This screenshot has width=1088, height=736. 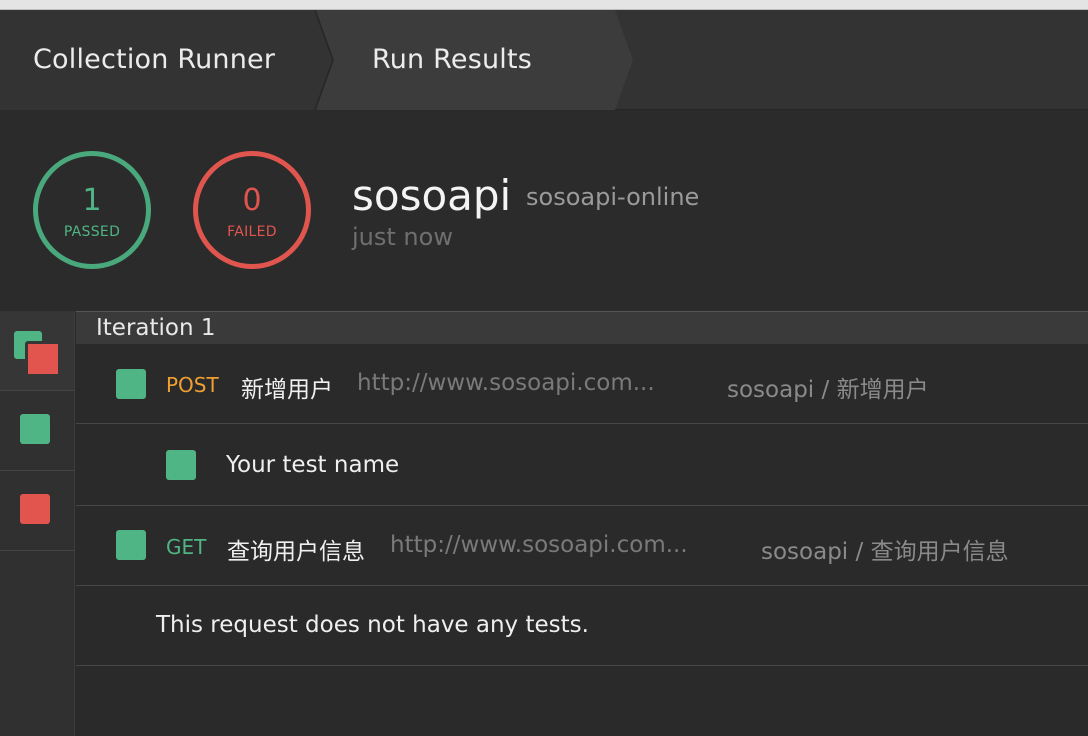 I want to click on passed-count: 1, so click(x=92, y=200).